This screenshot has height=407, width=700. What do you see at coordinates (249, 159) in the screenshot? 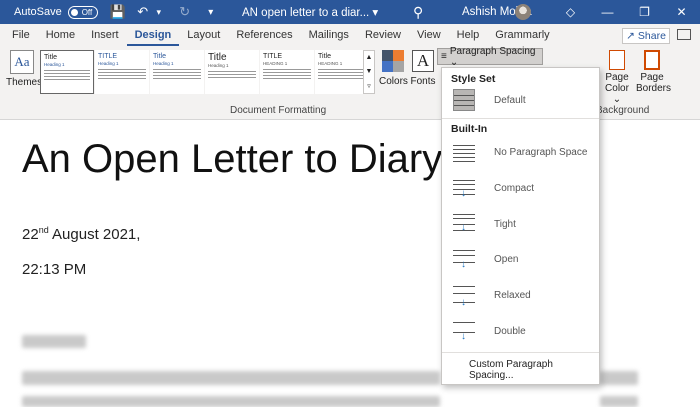
I see `document-heading: An Open Letter to Diary –` at bounding box center [249, 159].